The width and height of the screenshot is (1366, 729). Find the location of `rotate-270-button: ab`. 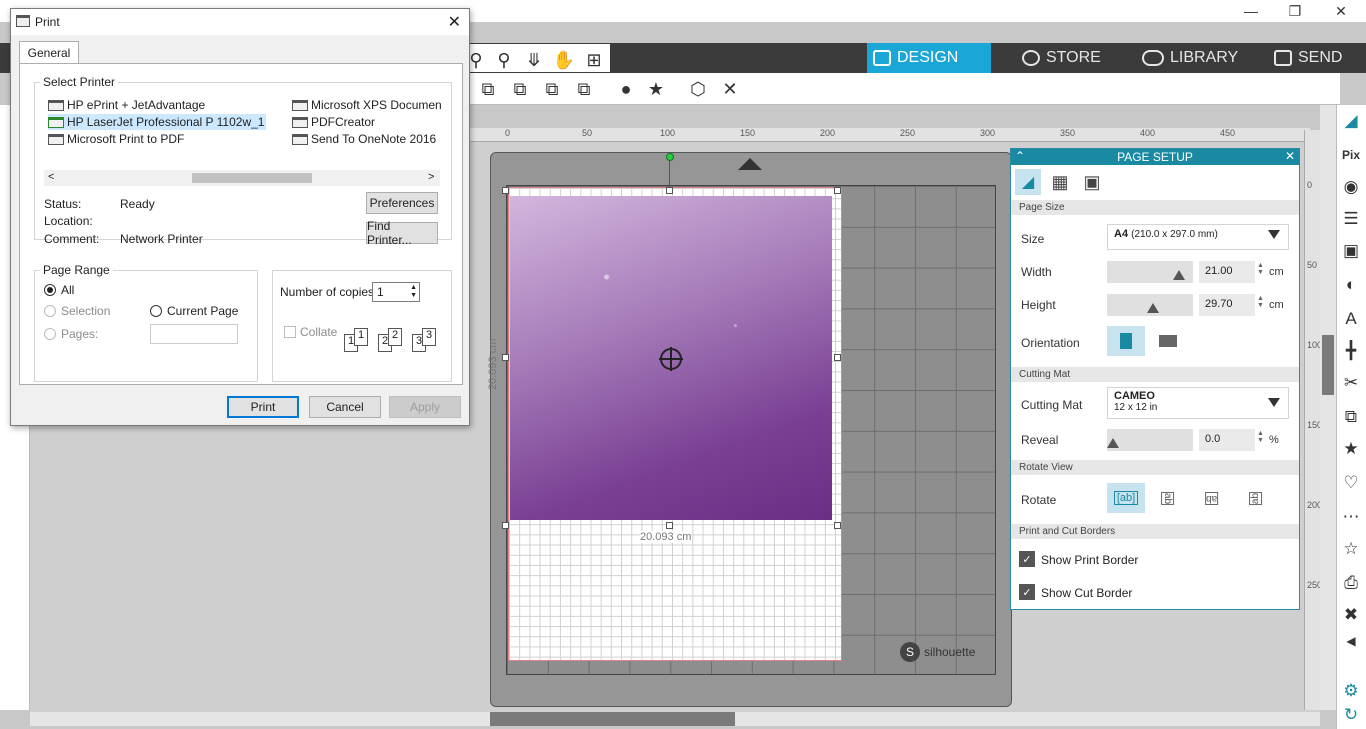

rotate-270-button: ab is located at coordinates (1256, 498).